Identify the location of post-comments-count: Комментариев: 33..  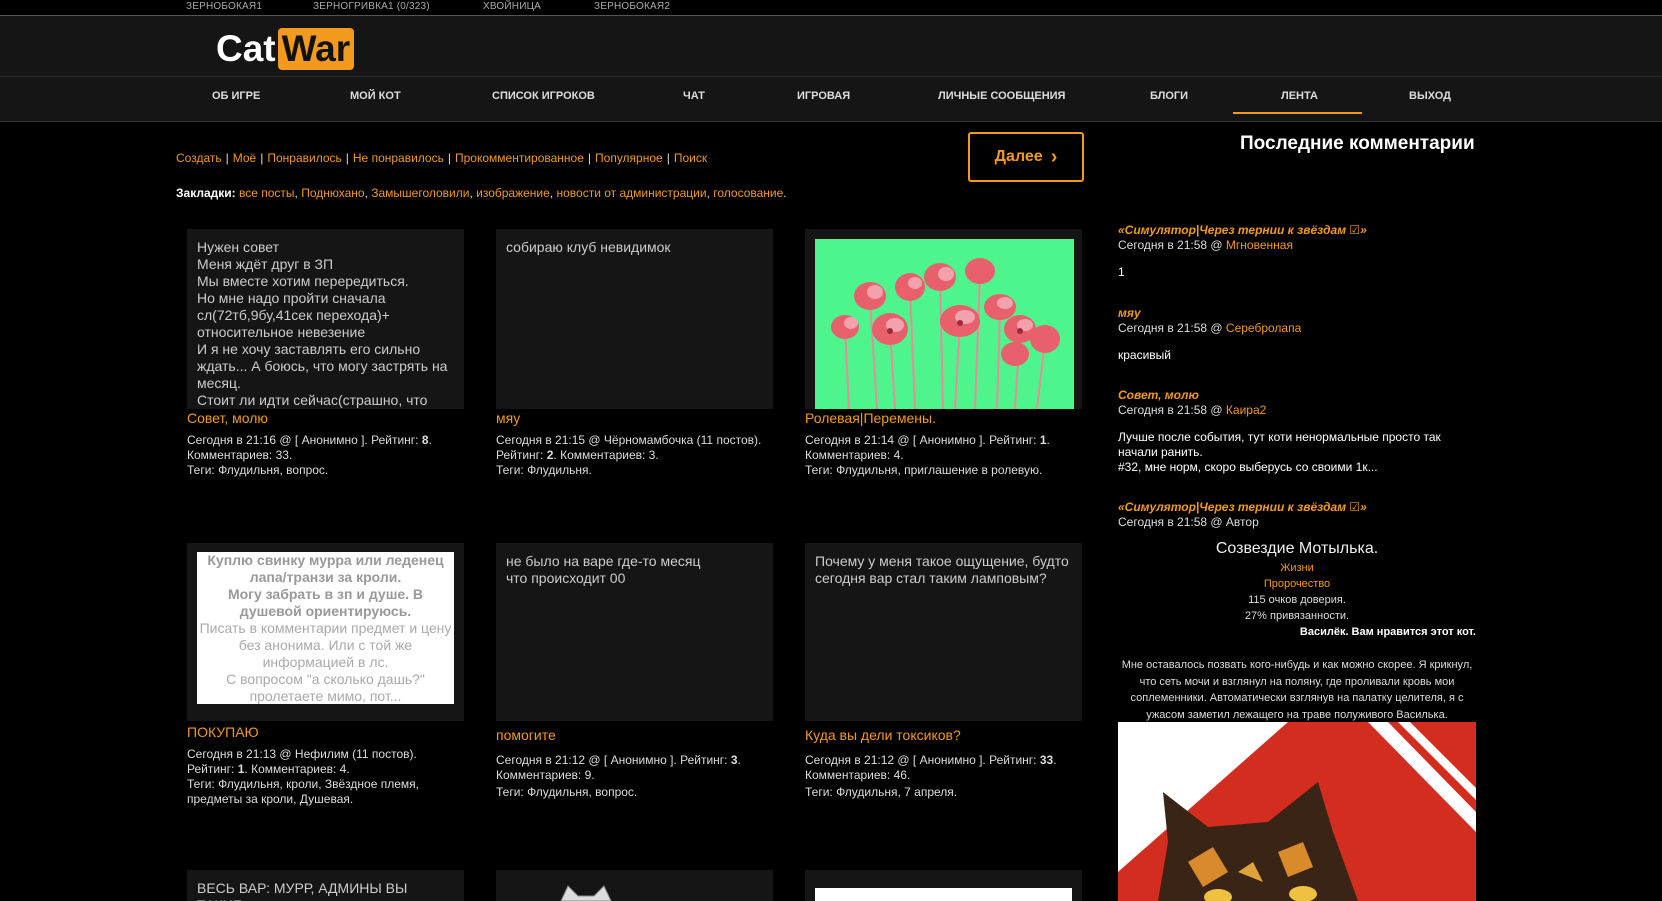
(240, 455).